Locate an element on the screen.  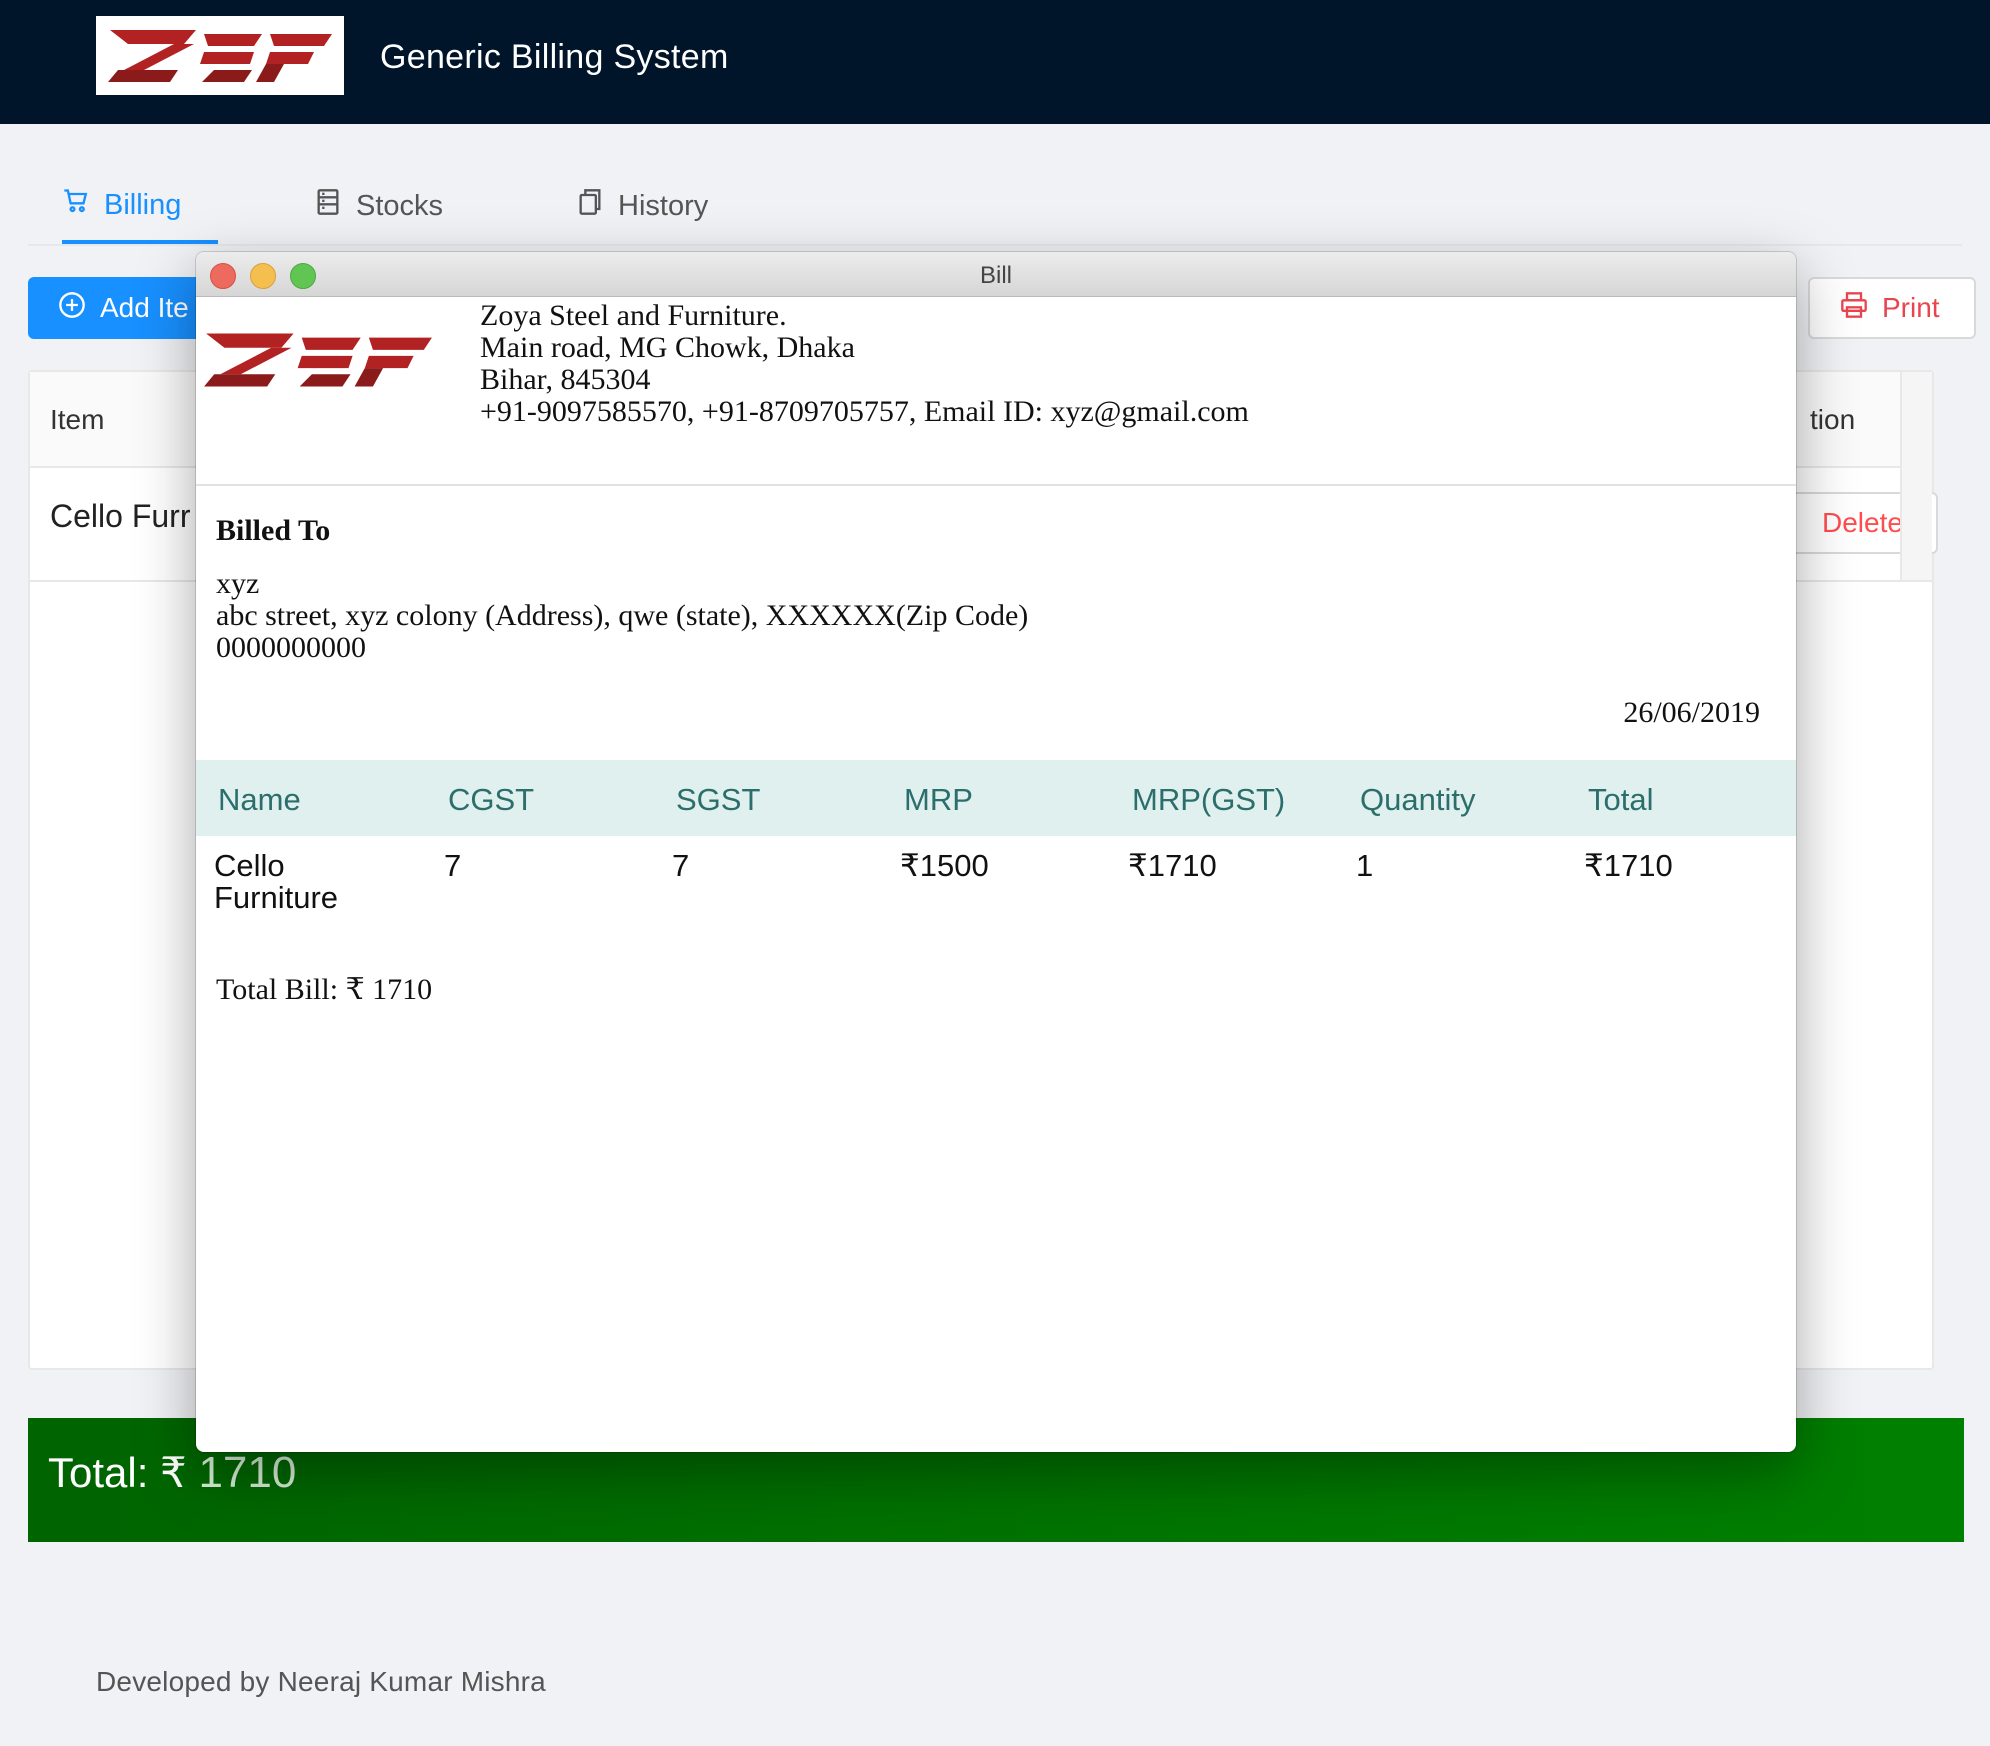
company-name: Zoya Steel and Furniture. is located at coordinates (633, 315).